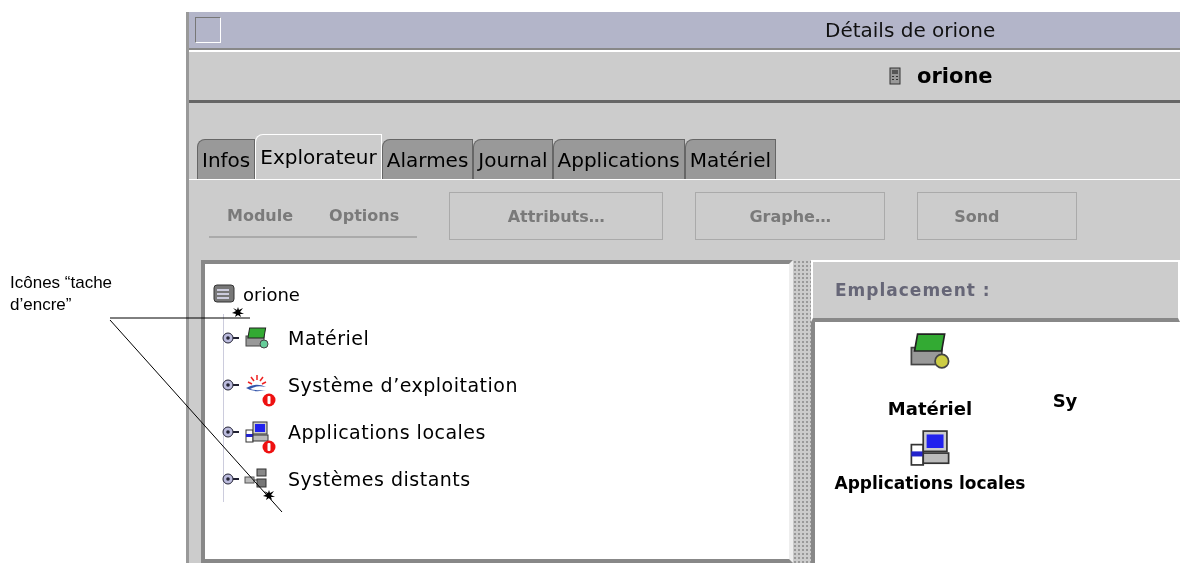  I want to click on network-icon, so click(257, 478).